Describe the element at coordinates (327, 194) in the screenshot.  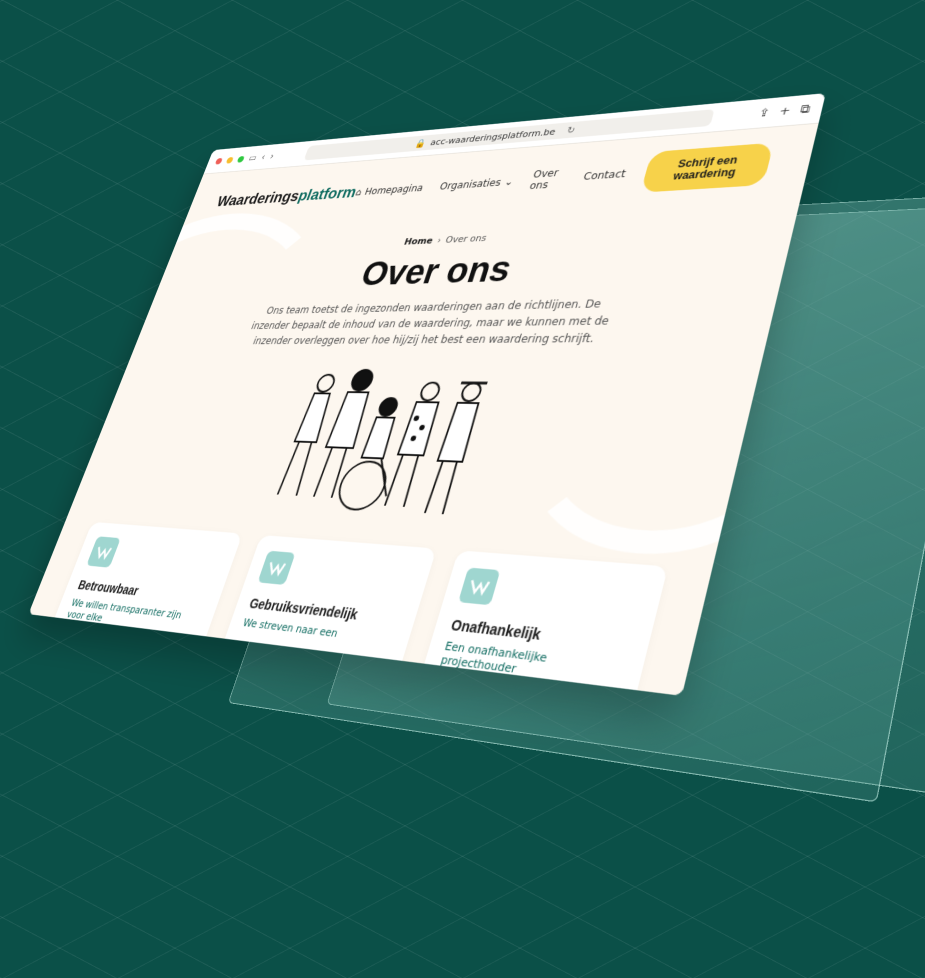
I see `logo-text-accent: platform` at that location.